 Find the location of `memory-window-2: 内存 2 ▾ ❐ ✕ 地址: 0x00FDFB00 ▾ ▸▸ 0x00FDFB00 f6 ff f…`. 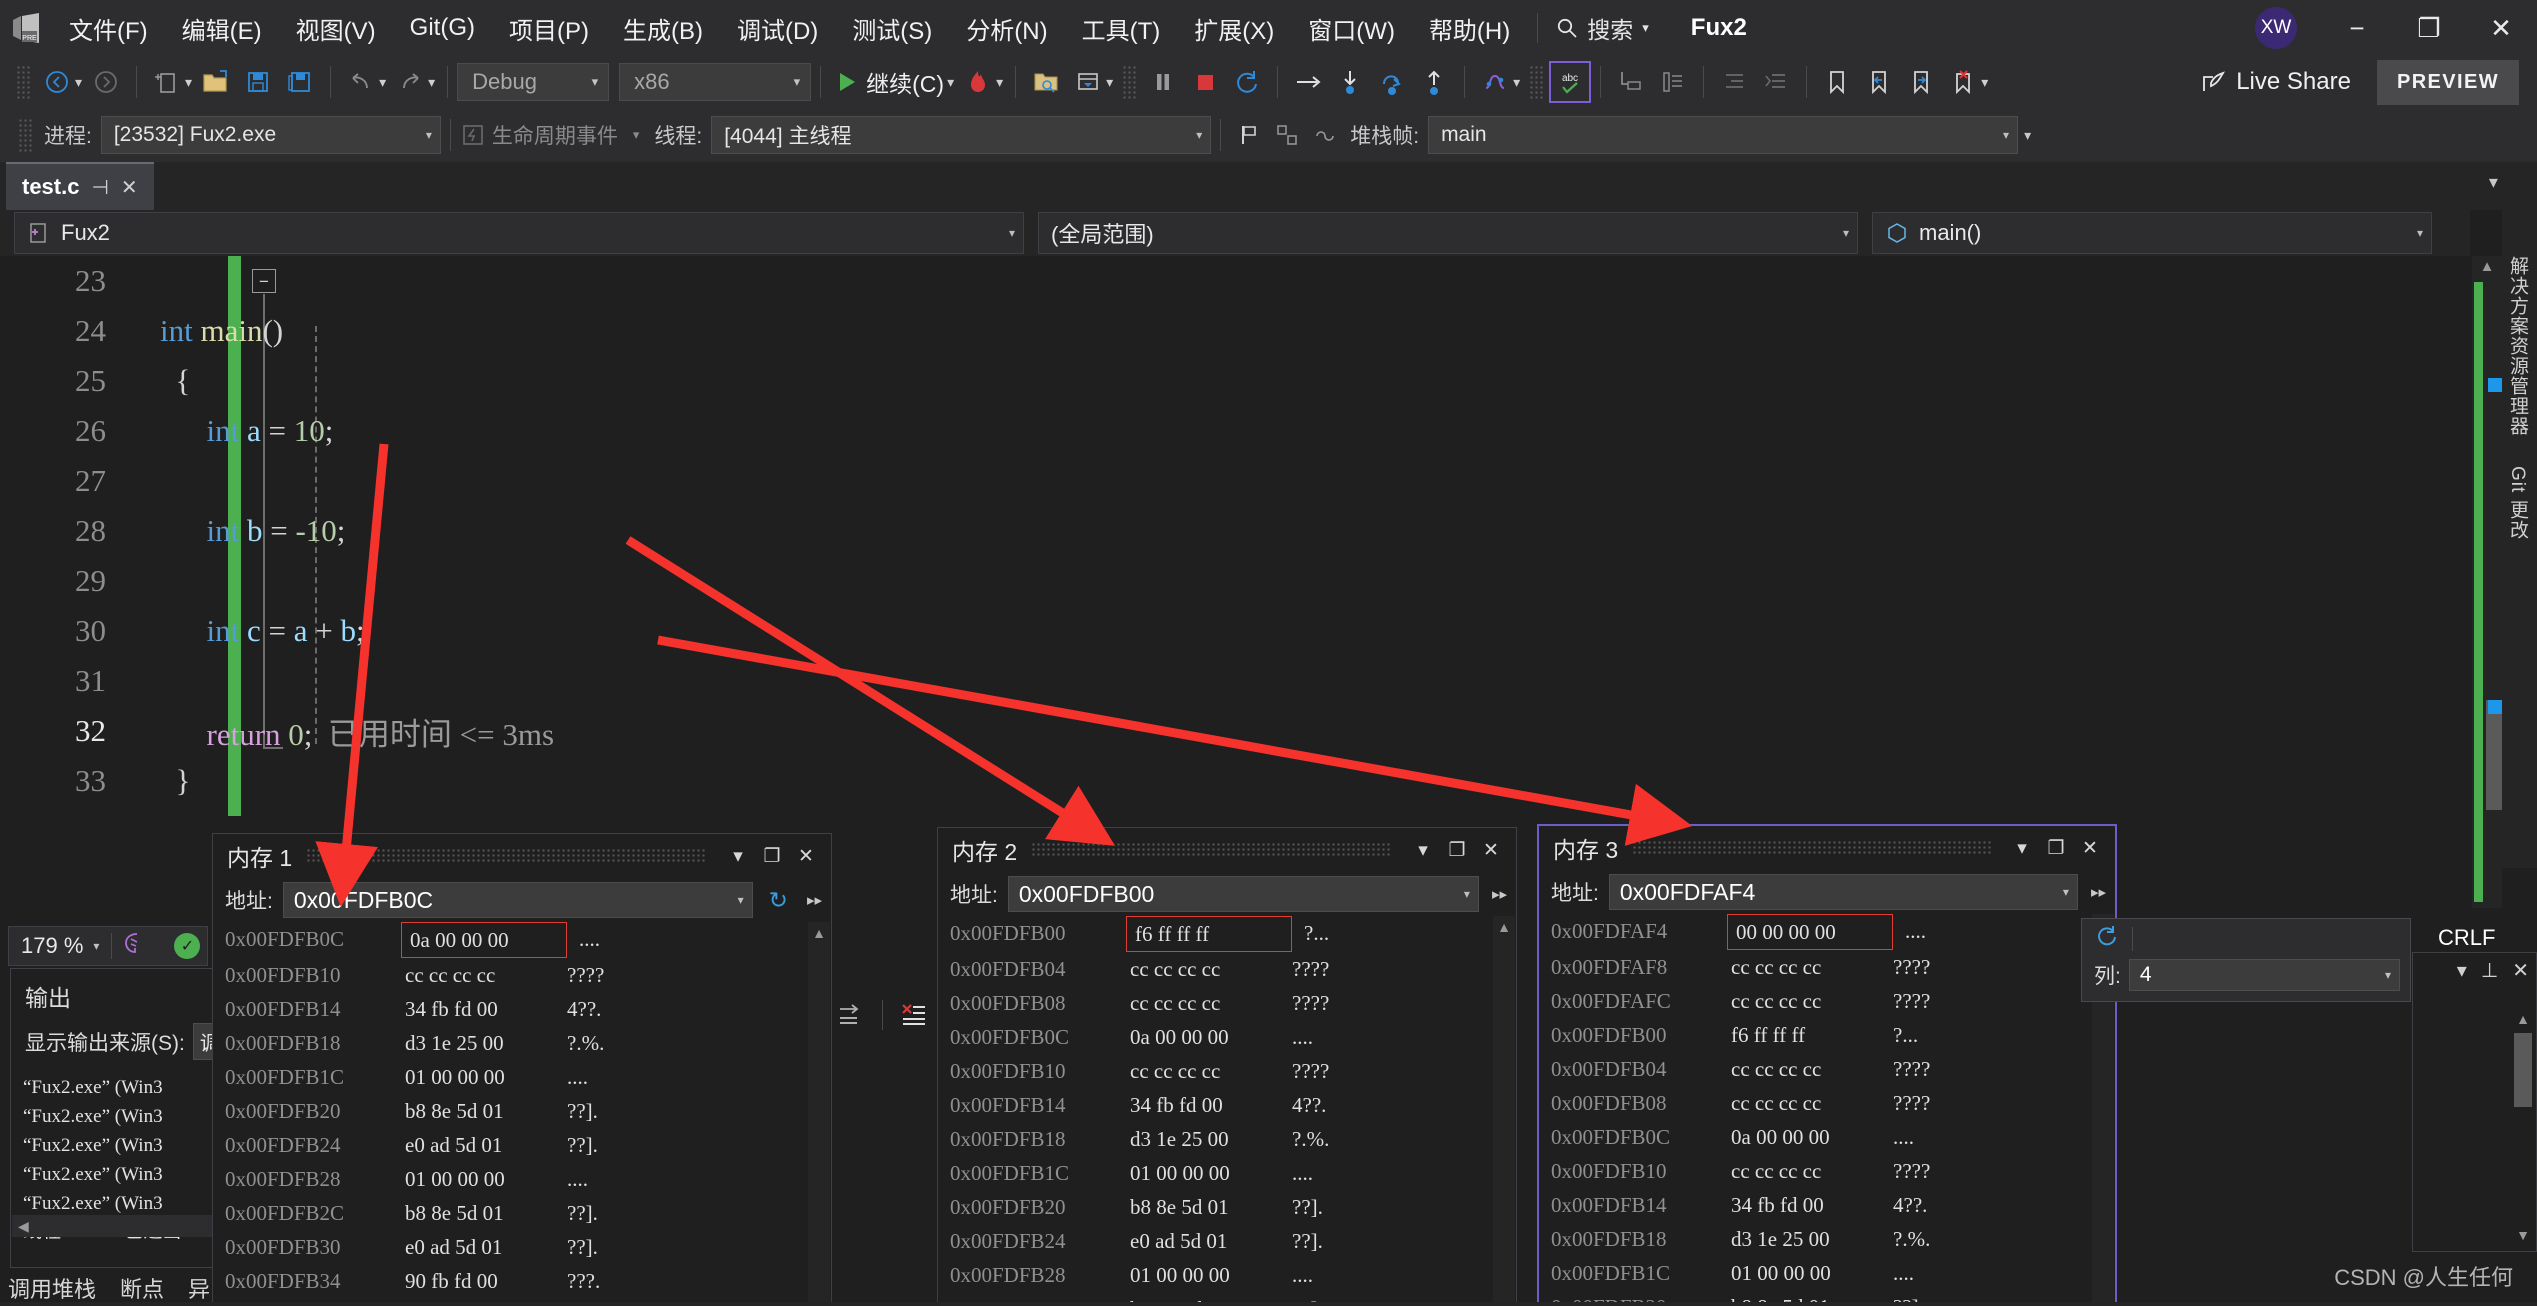

memory-window-2: 内存 2 ▾ ❐ ✕ 地址: 0x00FDFB00 ▾ ▸▸ 0x00FDFB00 f6 ff f… is located at coordinates (1227, 1066).